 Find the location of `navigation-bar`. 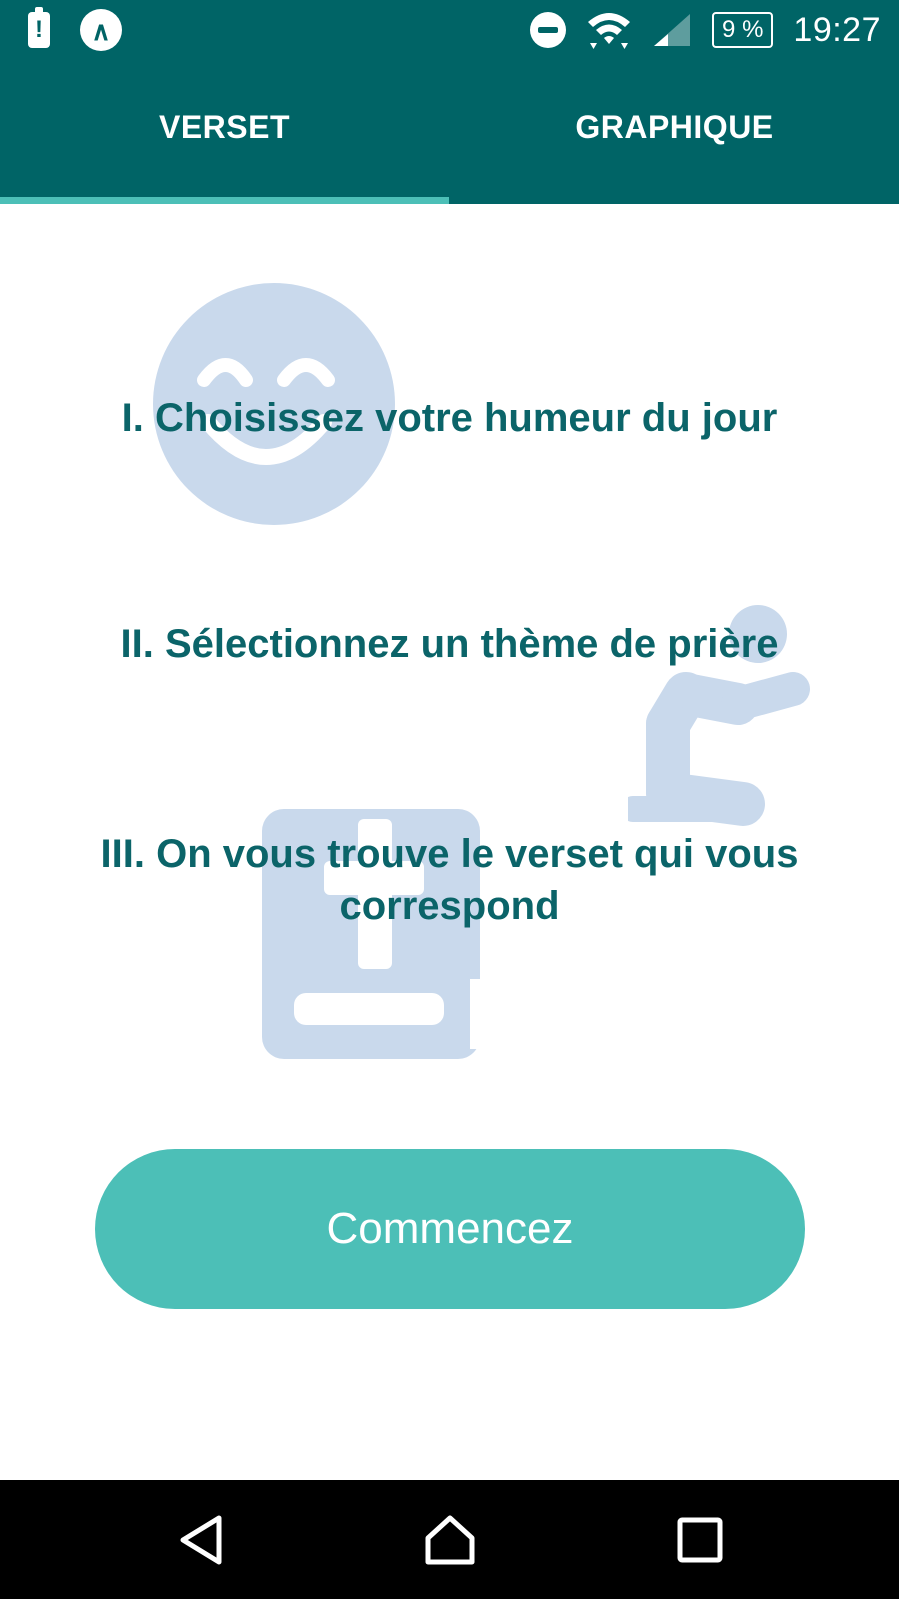

navigation-bar is located at coordinates (449, 1539).